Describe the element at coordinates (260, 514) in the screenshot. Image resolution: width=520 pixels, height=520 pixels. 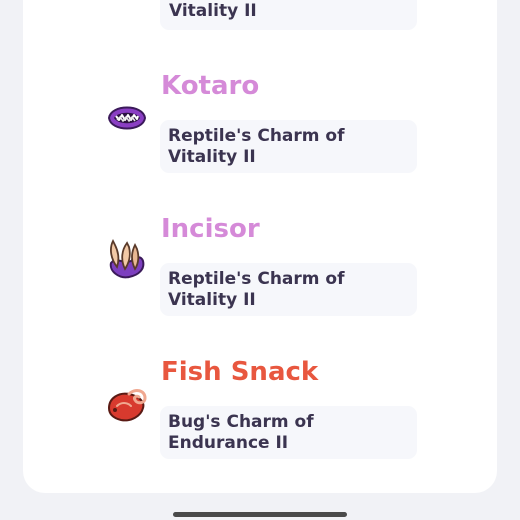
I see `home-indicator` at that location.